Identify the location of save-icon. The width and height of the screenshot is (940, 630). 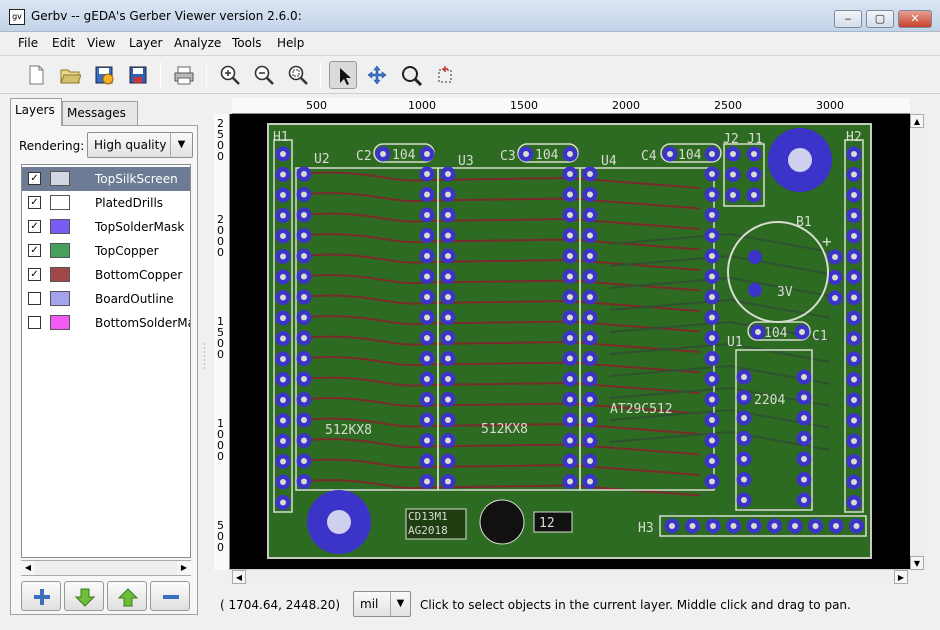
(138, 75).